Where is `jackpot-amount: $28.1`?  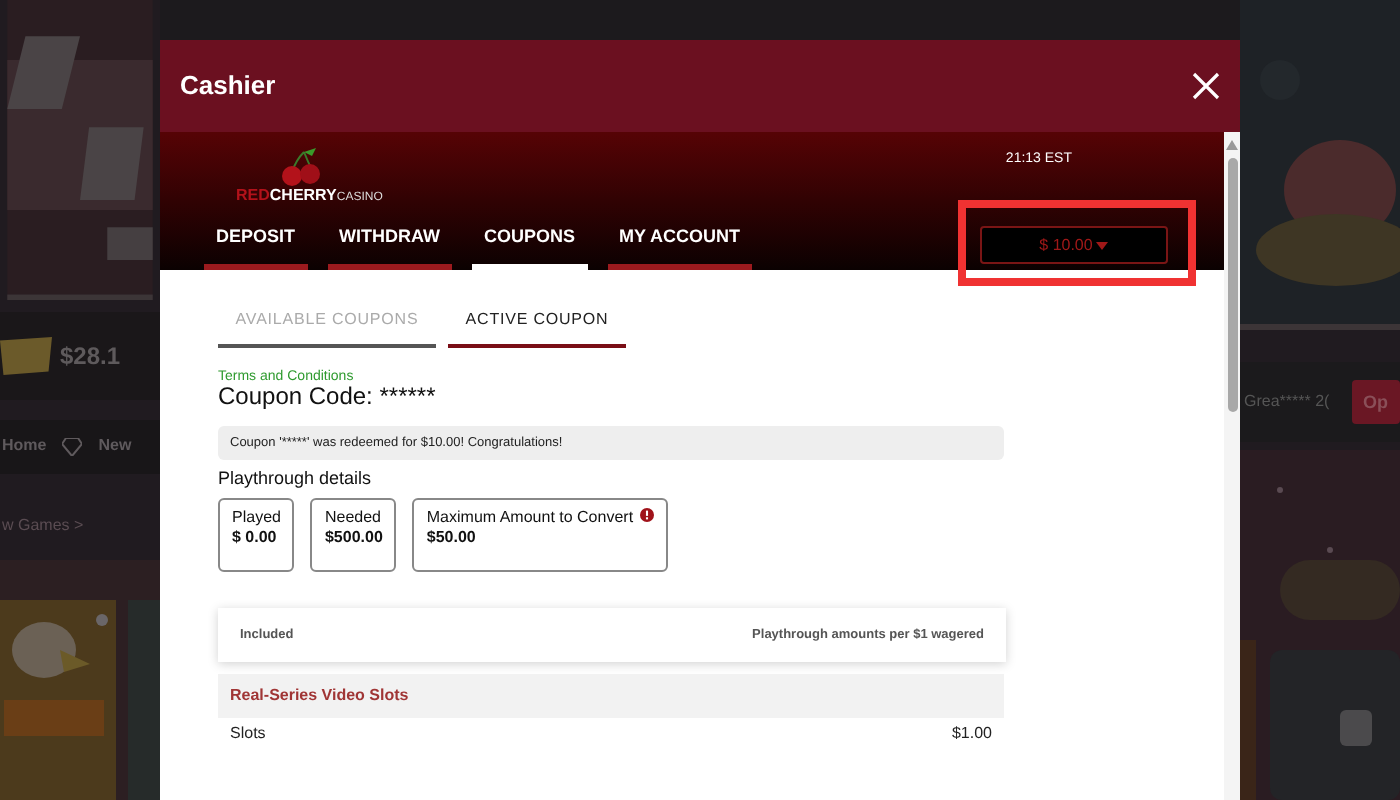
jackpot-amount: $28.1 is located at coordinates (90, 356).